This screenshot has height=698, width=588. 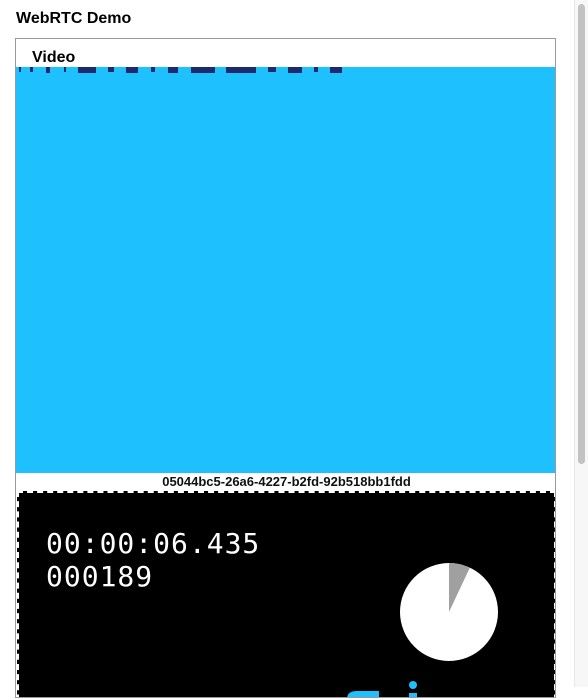 I want to click on stream-id-label: 05044bc5-26a6-4227-b2fd-92b518bb1fdd, so click(x=286, y=481).